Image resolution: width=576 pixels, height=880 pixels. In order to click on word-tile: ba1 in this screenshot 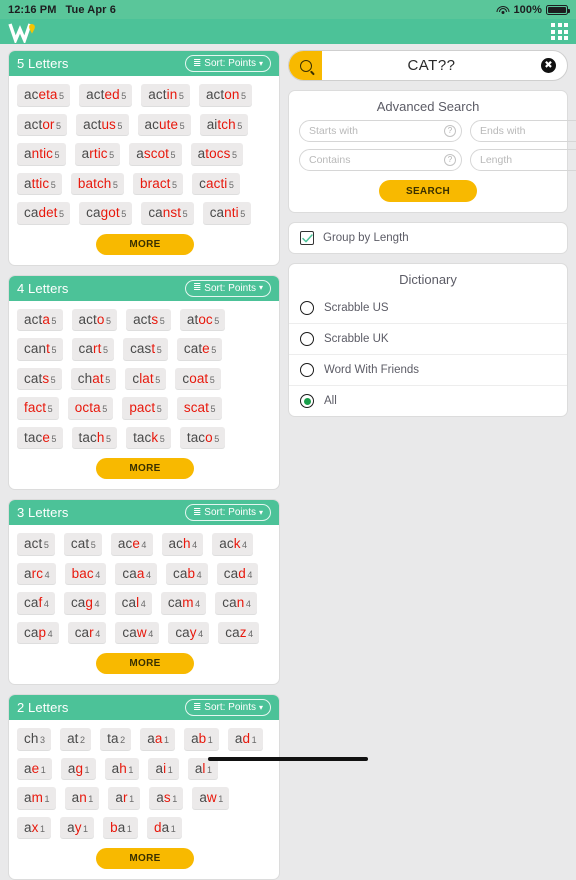, I will do `click(120, 827)`.